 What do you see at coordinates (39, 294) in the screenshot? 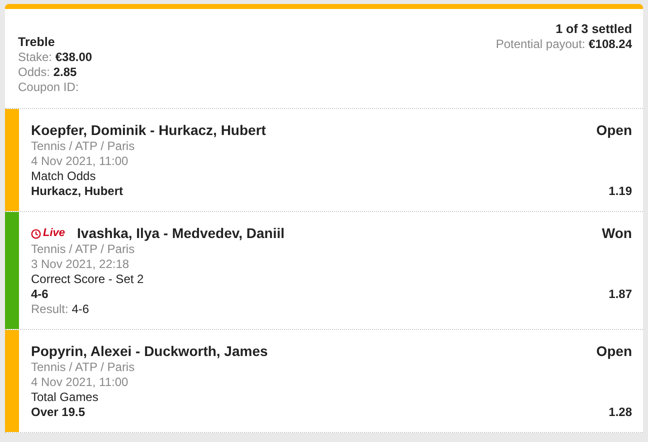
I see `selection: 4-6` at bounding box center [39, 294].